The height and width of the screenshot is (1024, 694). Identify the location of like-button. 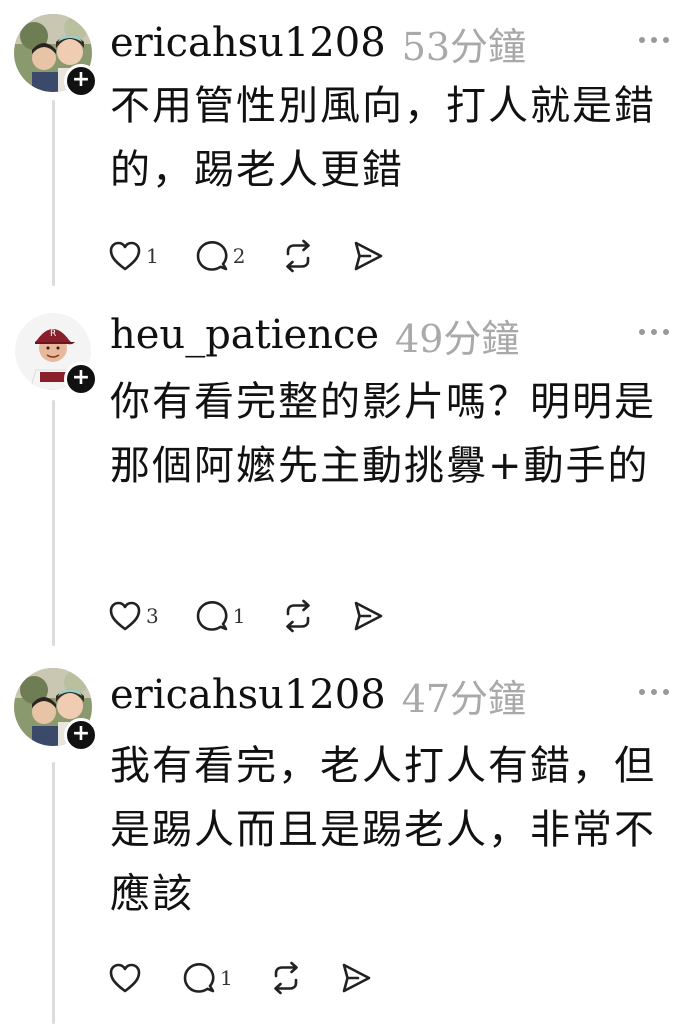
(127, 978).